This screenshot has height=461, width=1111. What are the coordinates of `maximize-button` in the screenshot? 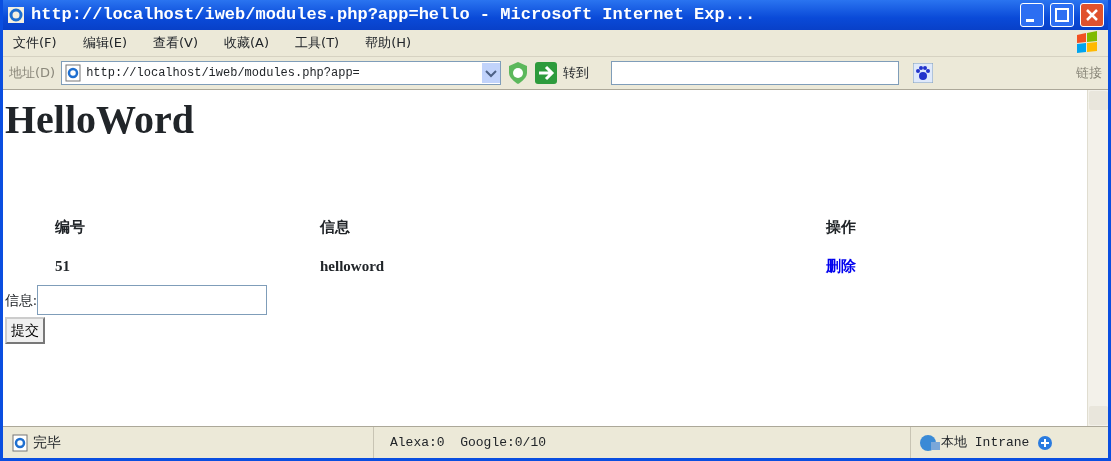 It's located at (1062, 15).